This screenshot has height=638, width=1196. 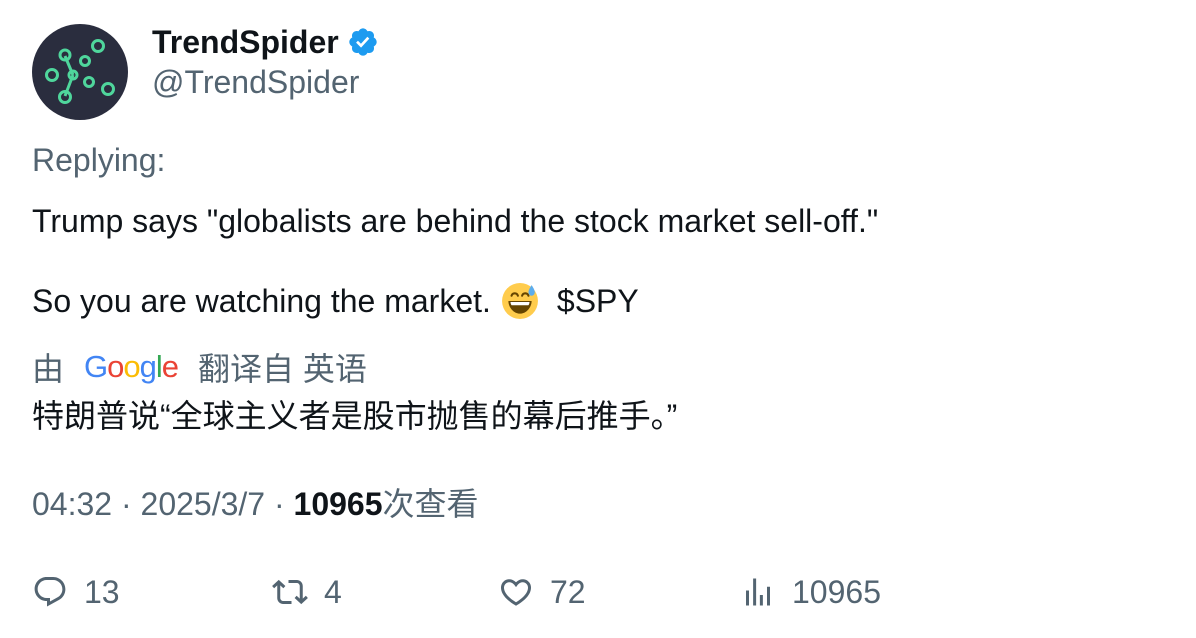 I want to click on replying-label: Replying:, so click(x=99, y=160).